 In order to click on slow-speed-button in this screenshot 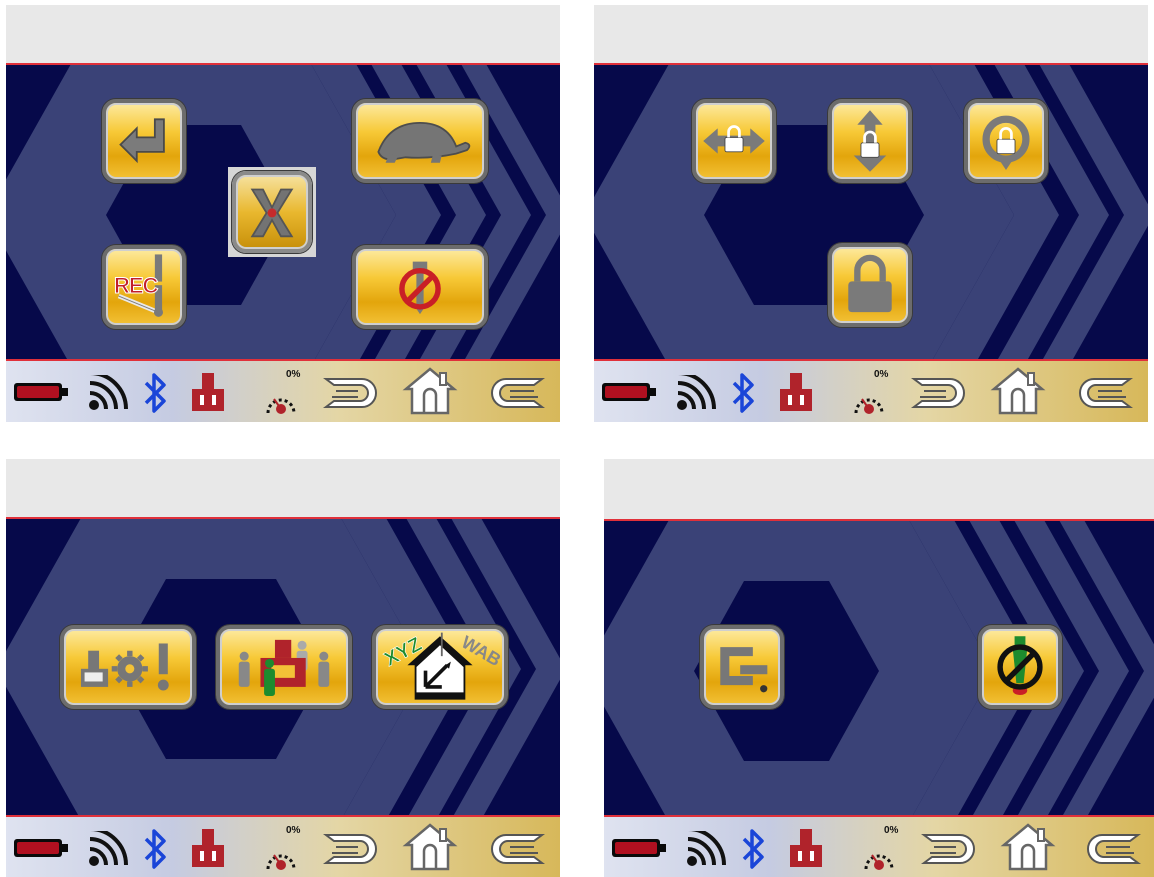, I will do `click(420, 141)`.